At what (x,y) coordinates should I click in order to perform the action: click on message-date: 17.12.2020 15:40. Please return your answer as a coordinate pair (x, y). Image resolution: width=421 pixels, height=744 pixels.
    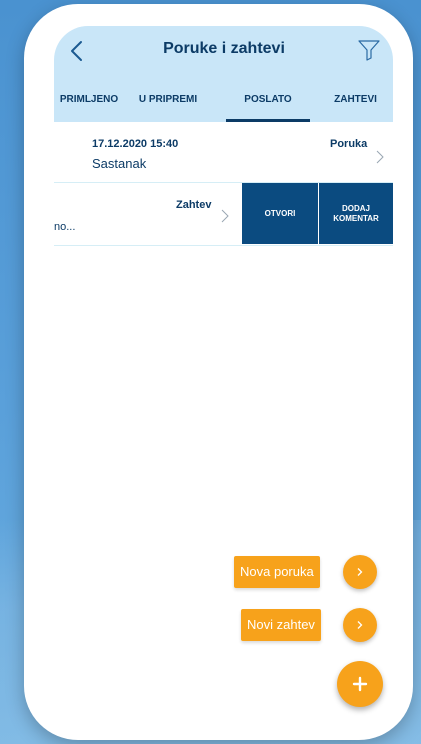
    Looking at the image, I should click on (135, 144).